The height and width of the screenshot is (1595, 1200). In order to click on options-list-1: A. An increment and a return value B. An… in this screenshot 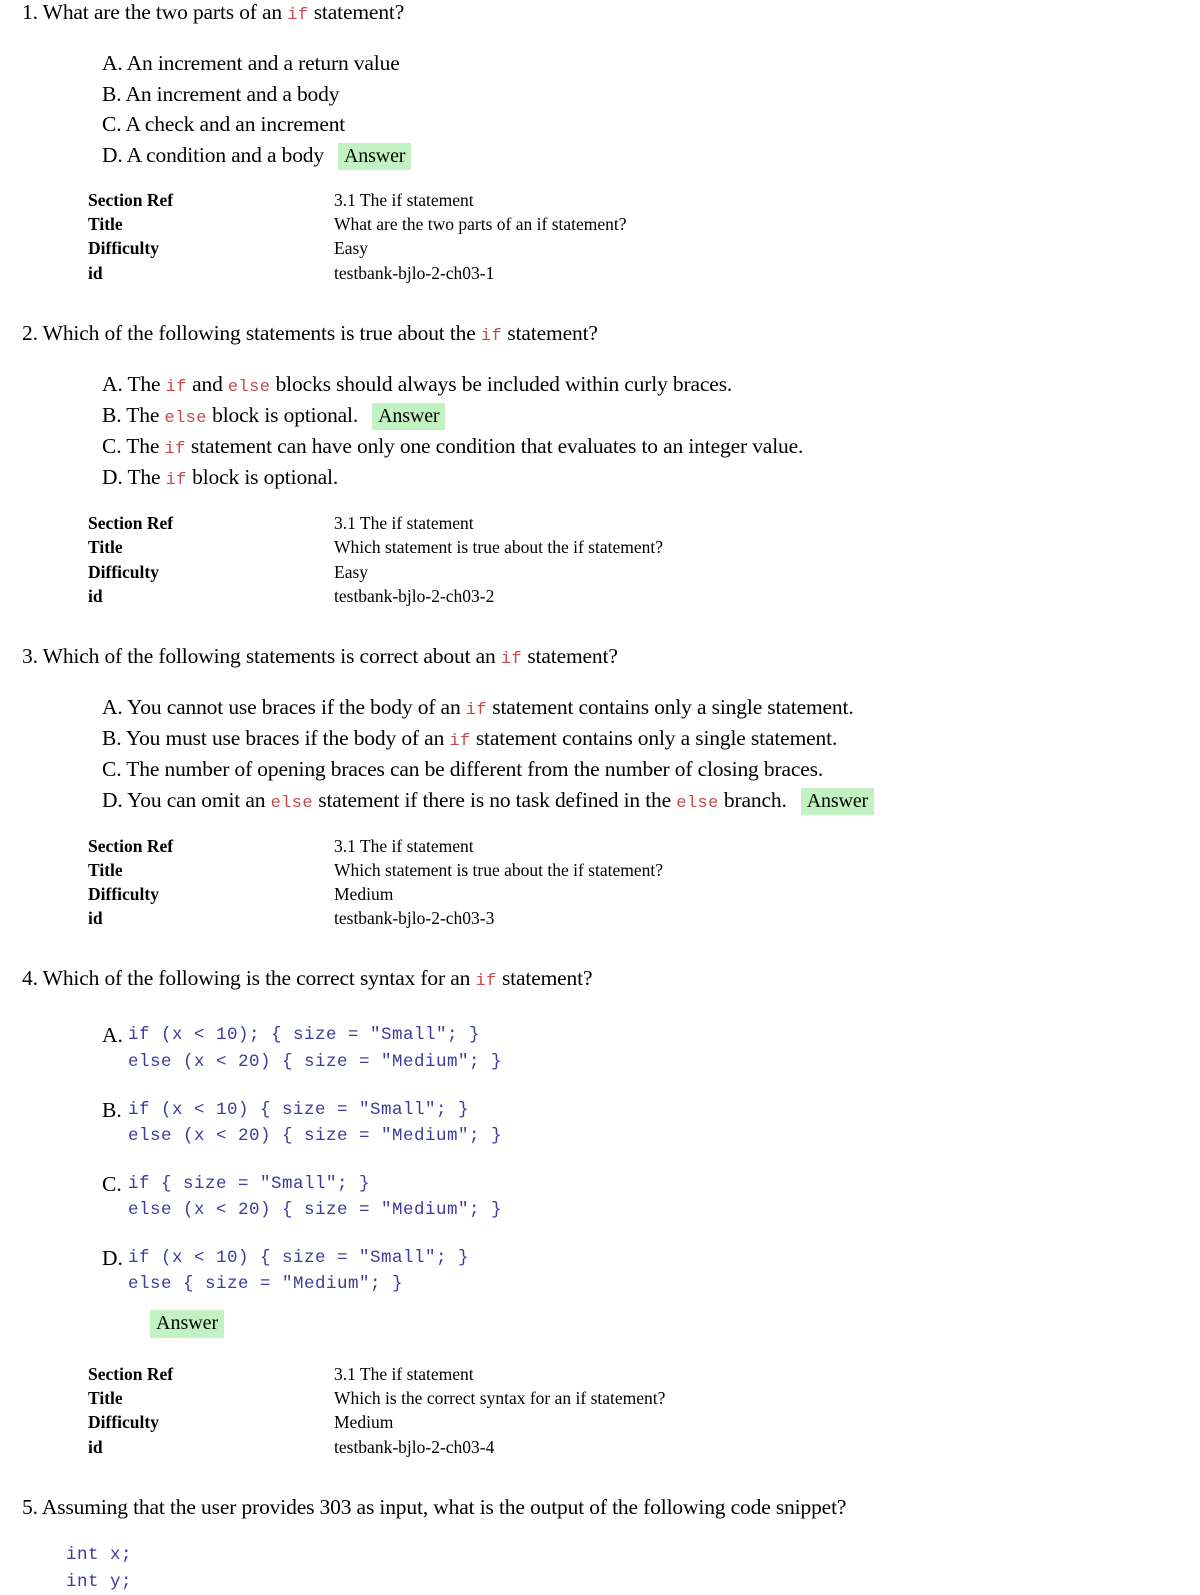, I will do `click(600, 109)`.